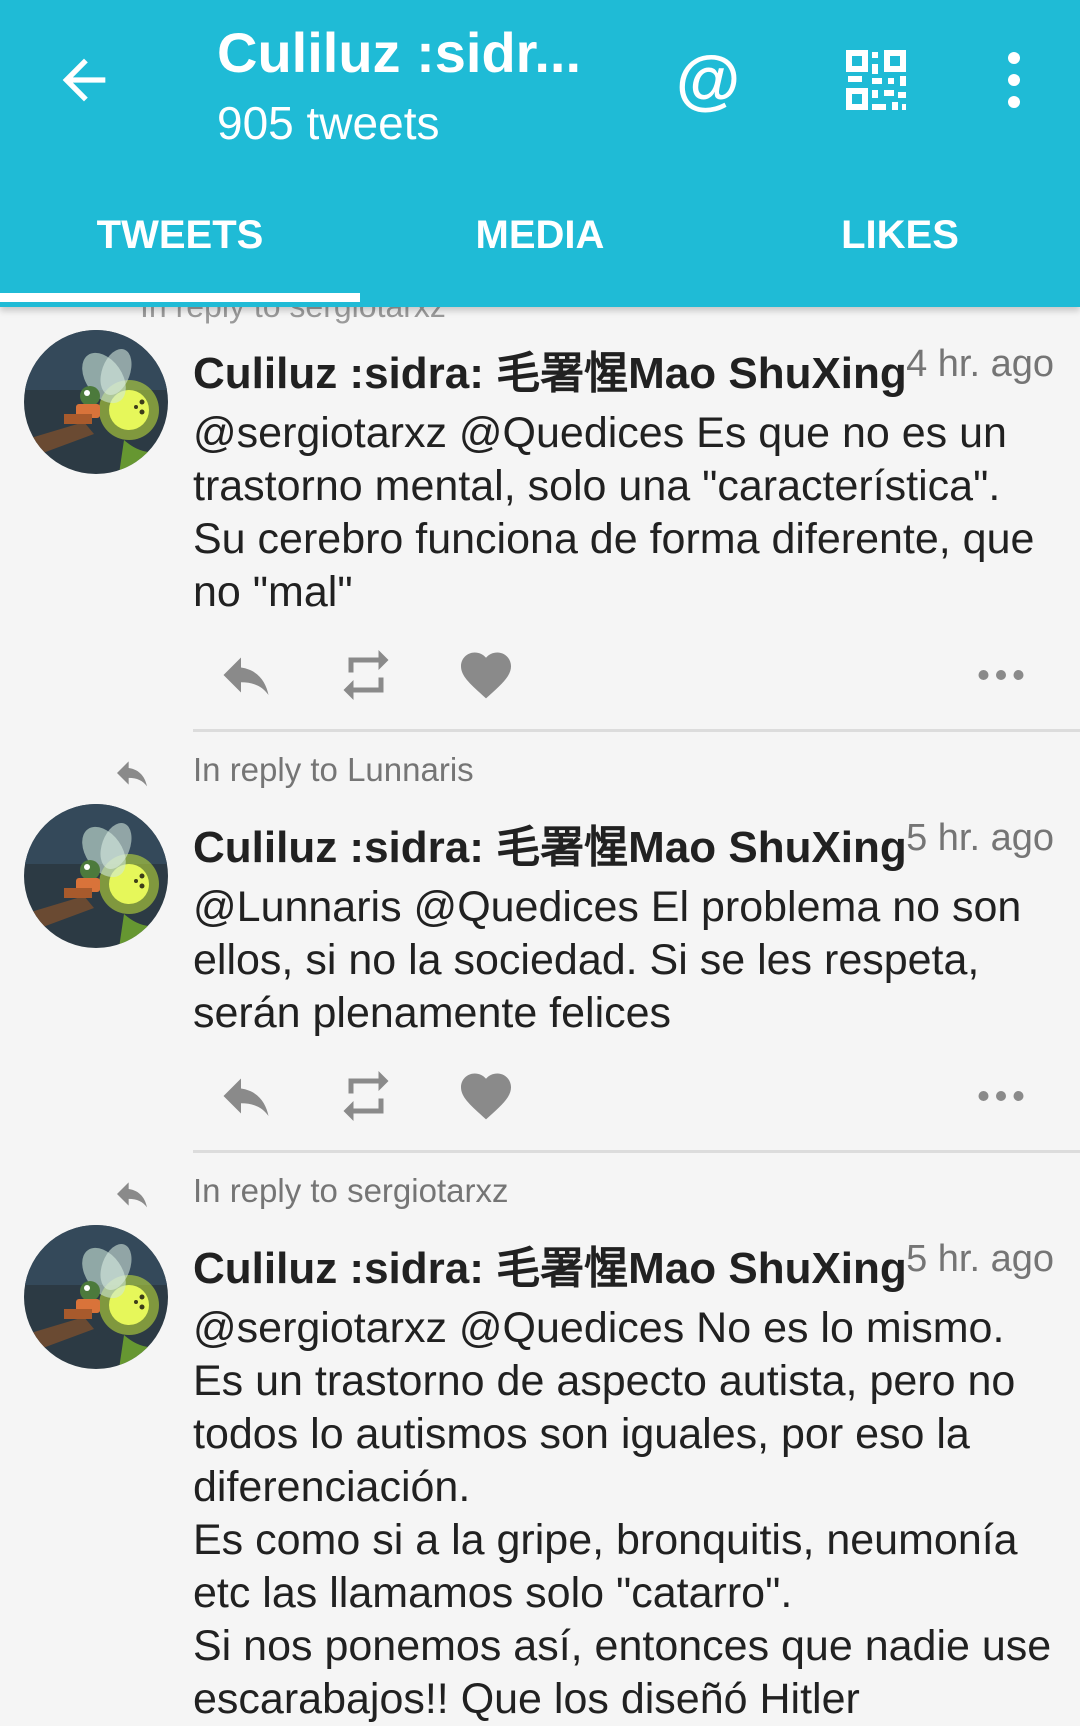  I want to click on more-vert-icon, so click(1014, 80).